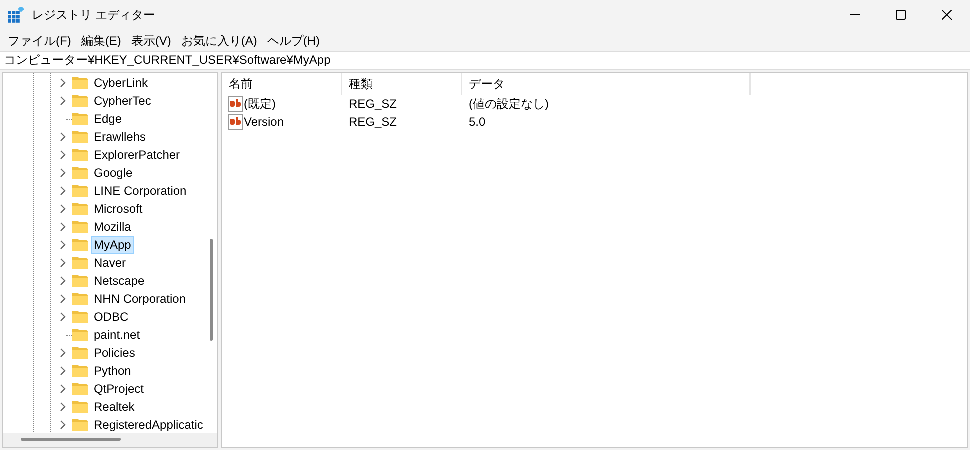 Image resolution: width=970 pixels, height=450 pixels. What do you see at coordinates (264, 122) in the screenshot?
I see `value-name: Version` at bounding box center [264, 122].